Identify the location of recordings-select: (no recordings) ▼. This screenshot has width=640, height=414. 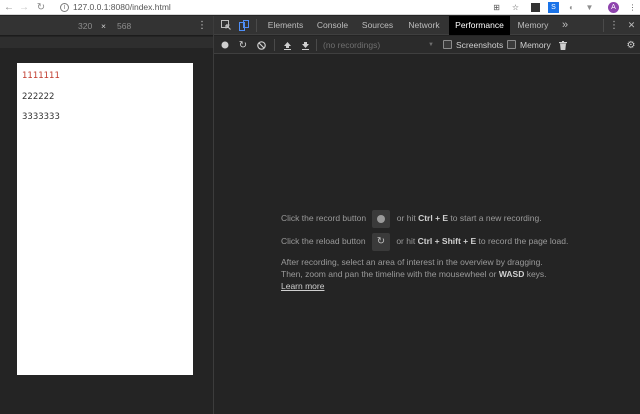
(378, 45).